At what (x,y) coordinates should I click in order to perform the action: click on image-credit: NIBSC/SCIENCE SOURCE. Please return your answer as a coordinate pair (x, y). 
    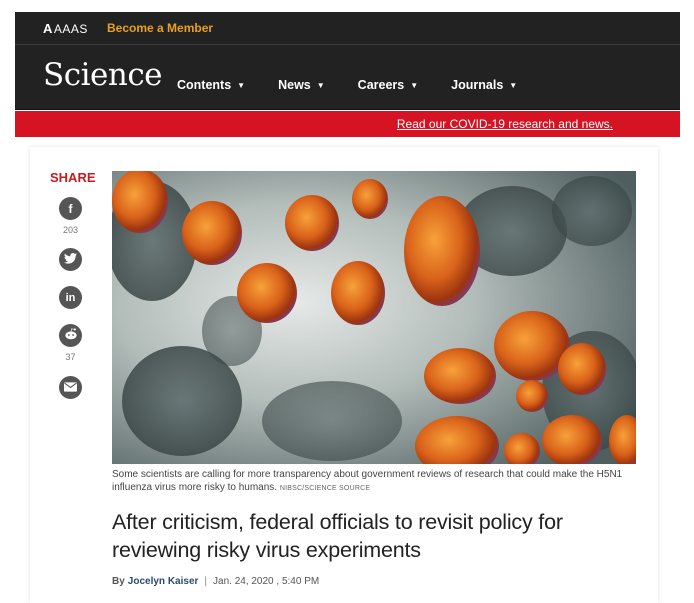
    Looking at the image, I should click on (325, 488).